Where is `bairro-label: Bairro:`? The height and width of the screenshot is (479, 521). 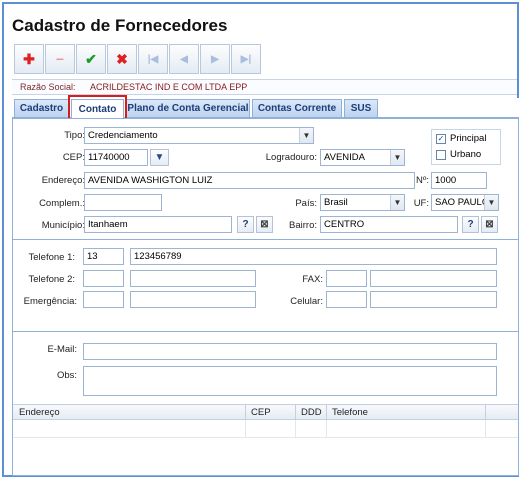 bairro-label: Bairro: is located at coordinates (303, 225).